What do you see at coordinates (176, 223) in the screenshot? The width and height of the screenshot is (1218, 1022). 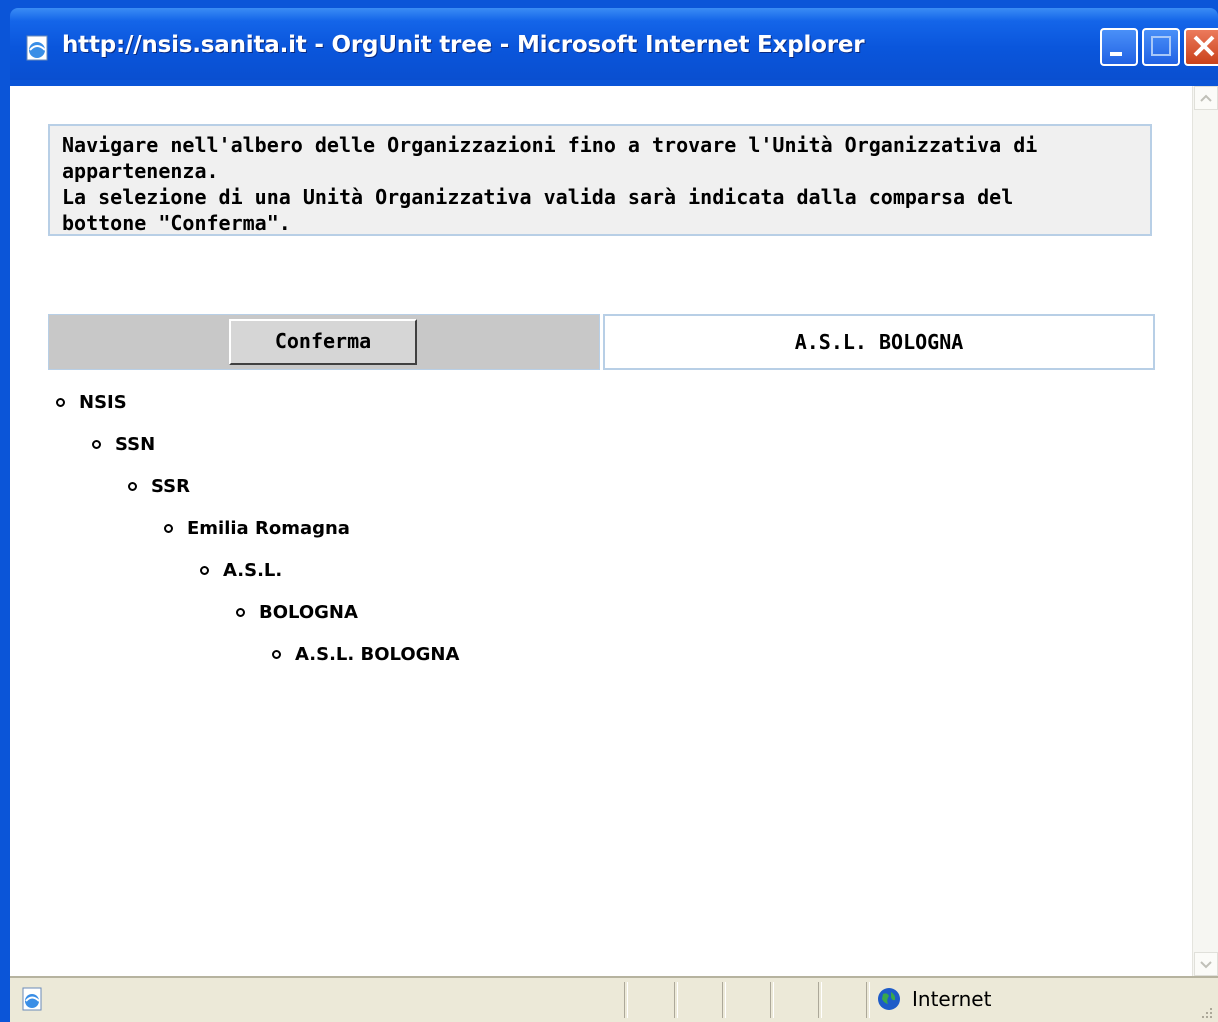 I see `instructions-line: bottone "Conferma".` at bounding box center [176, 223].